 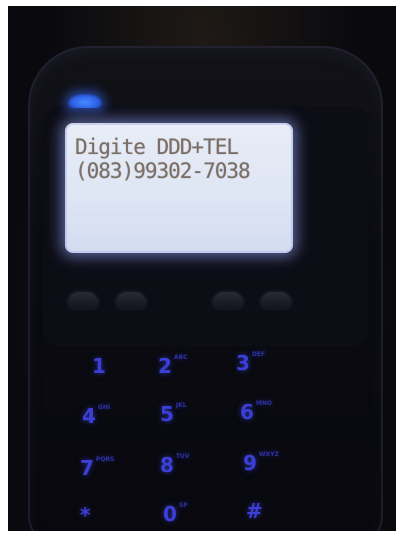 What do you see at coordinates (167, 465) in the screenshot?
I see `key-8-digit: 8` at bounding box center [167, 465].